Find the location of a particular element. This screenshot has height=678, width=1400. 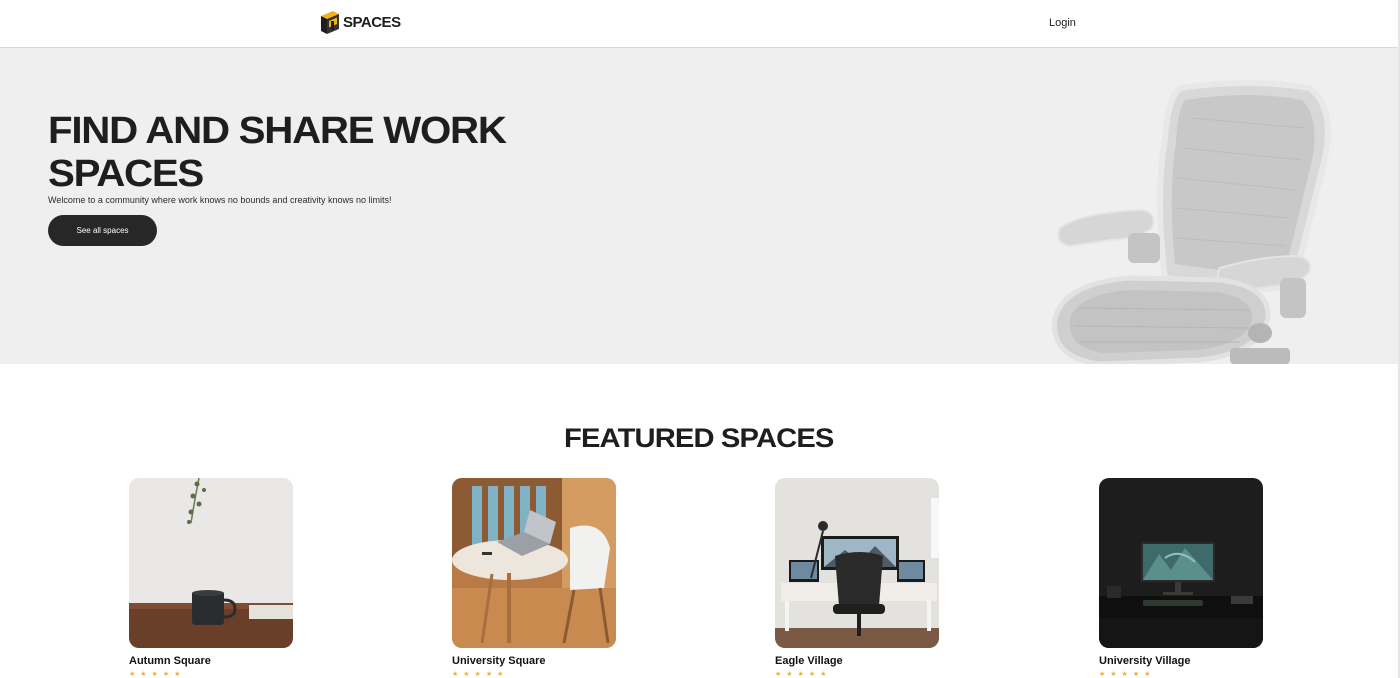

space-card-eagle-village: Eagle Village ★★★★★ is located at coordinates (857, 578).